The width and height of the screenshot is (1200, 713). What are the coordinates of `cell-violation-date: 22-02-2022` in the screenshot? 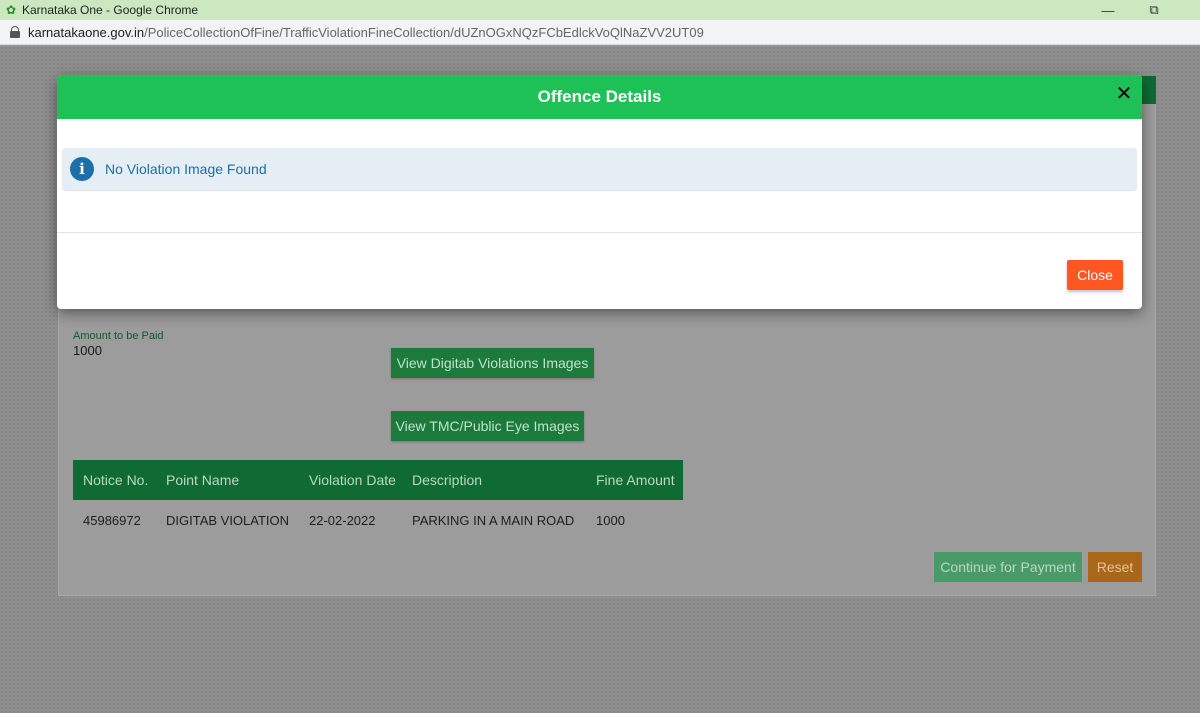 It's located at (342, 520).